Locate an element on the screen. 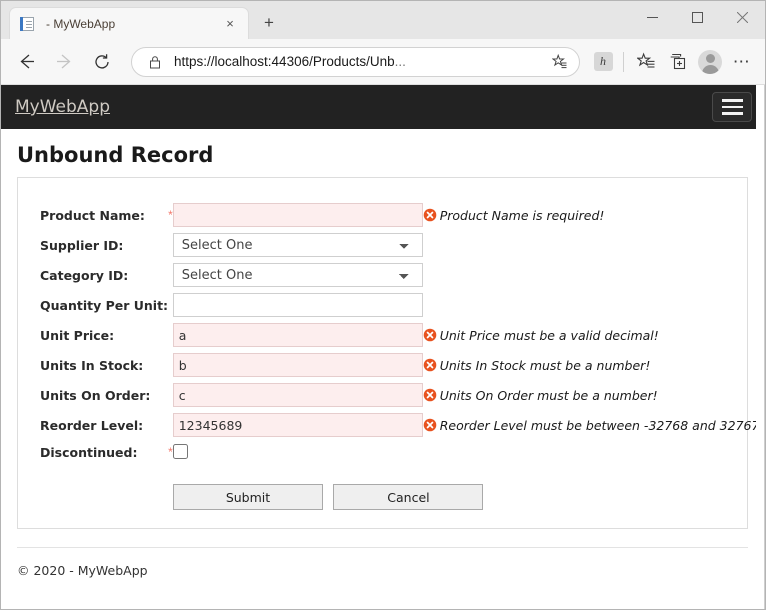 The width and height of the screenshot is (766, 610). form-row-unit-price: Unit Price: Unit Price must be a valid d is located at coordinates (399, 335).